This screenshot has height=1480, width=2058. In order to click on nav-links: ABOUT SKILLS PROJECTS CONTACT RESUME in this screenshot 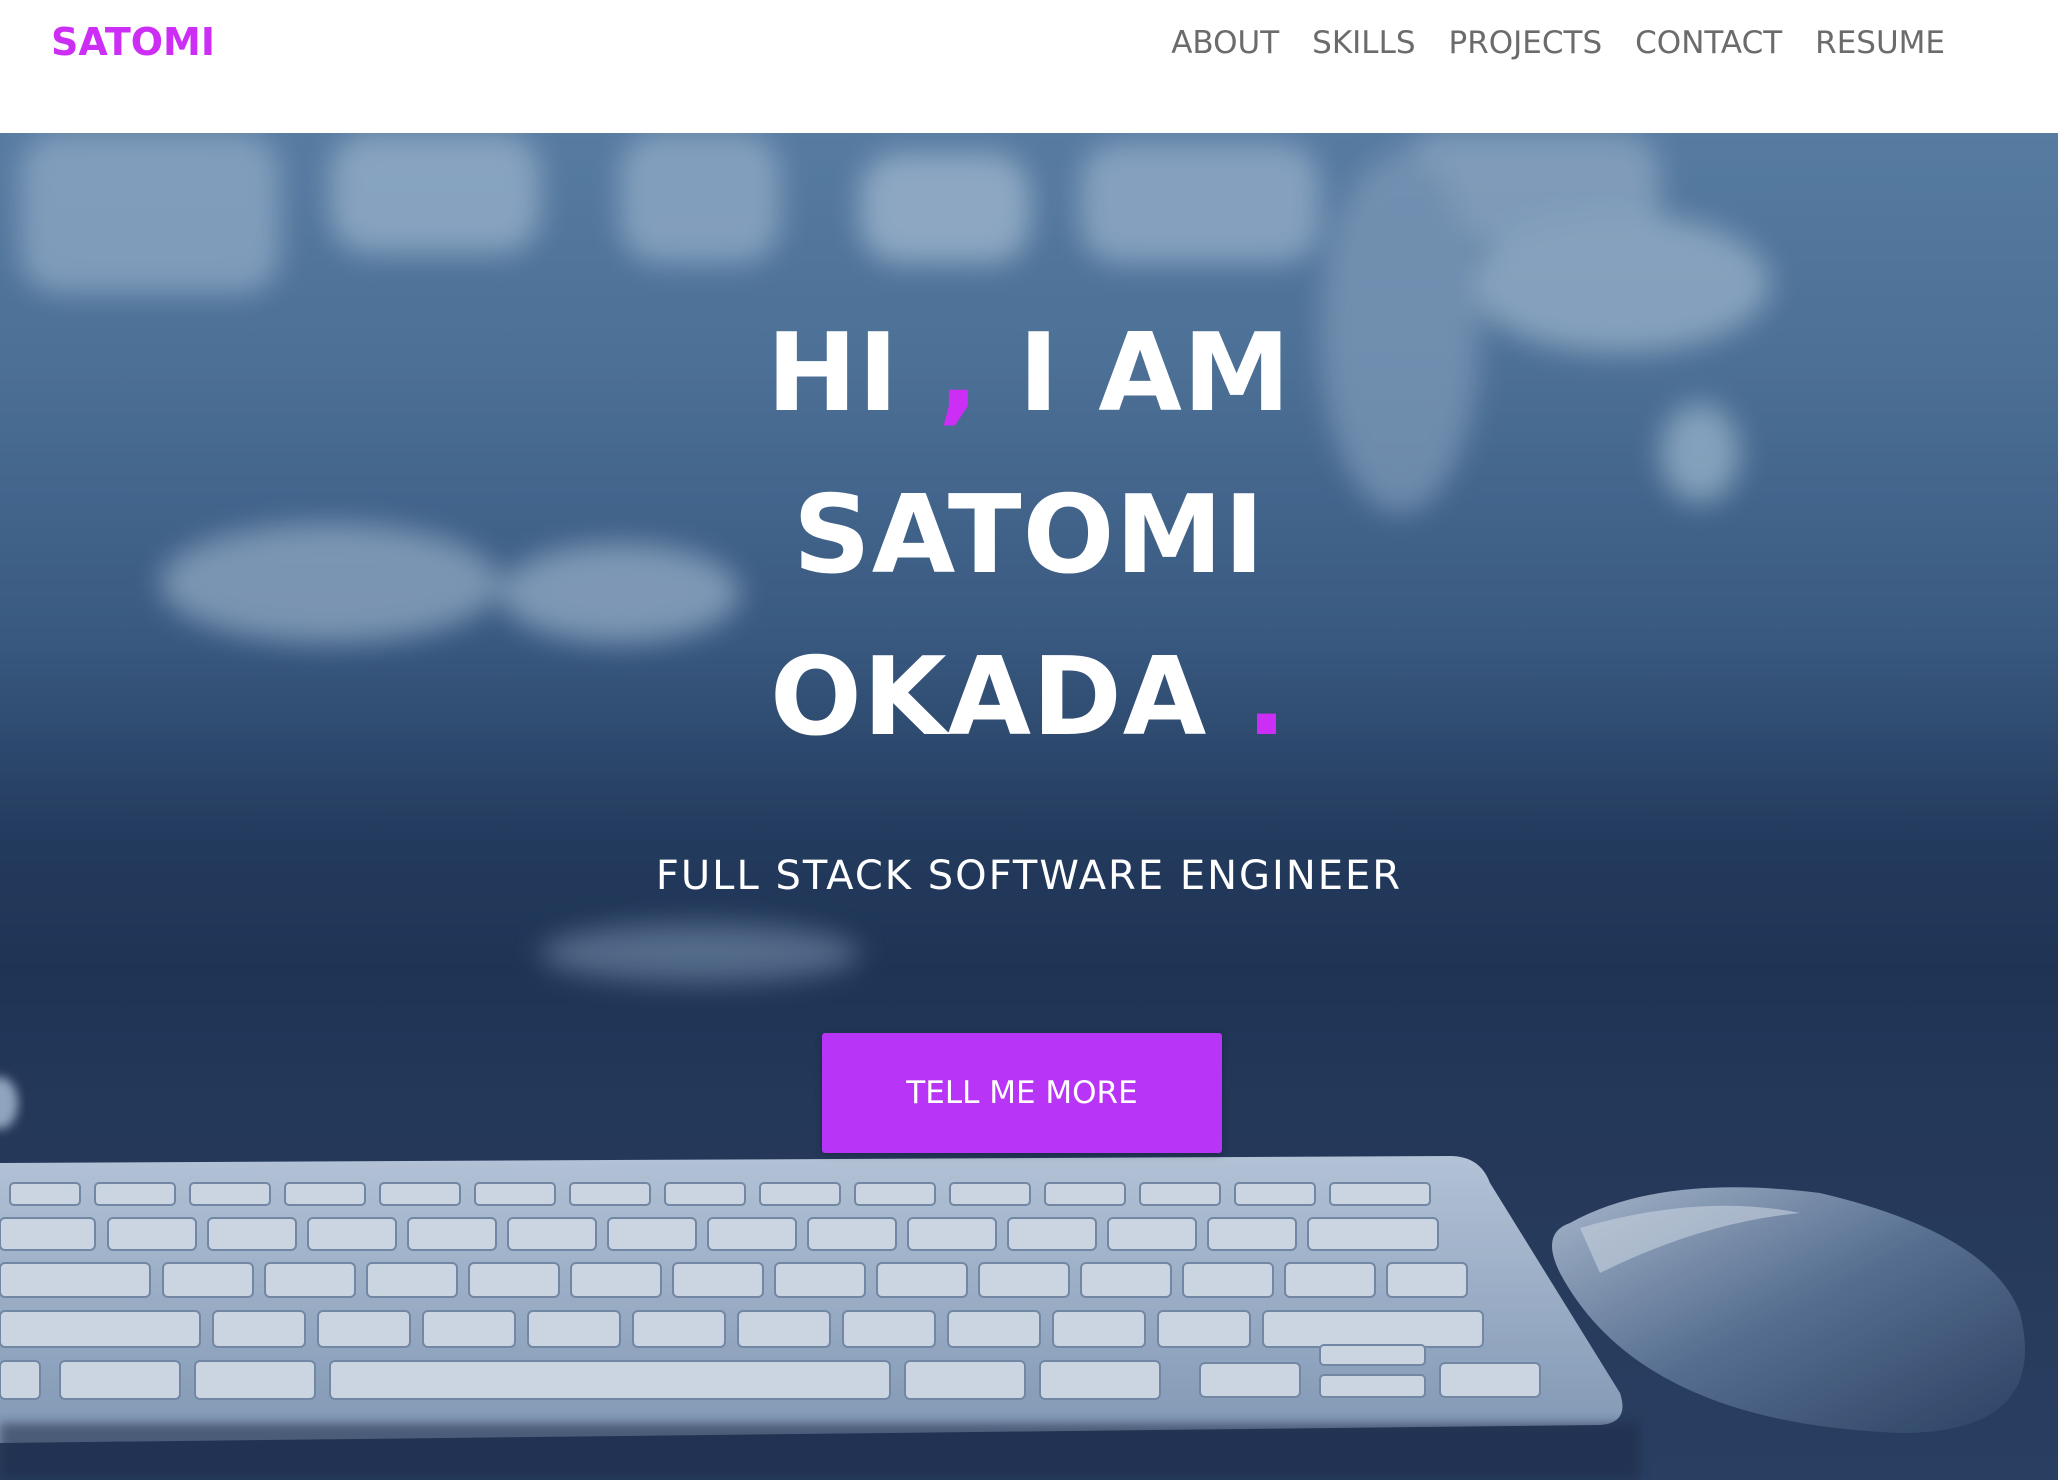, I will do `click(1558, 43)`.